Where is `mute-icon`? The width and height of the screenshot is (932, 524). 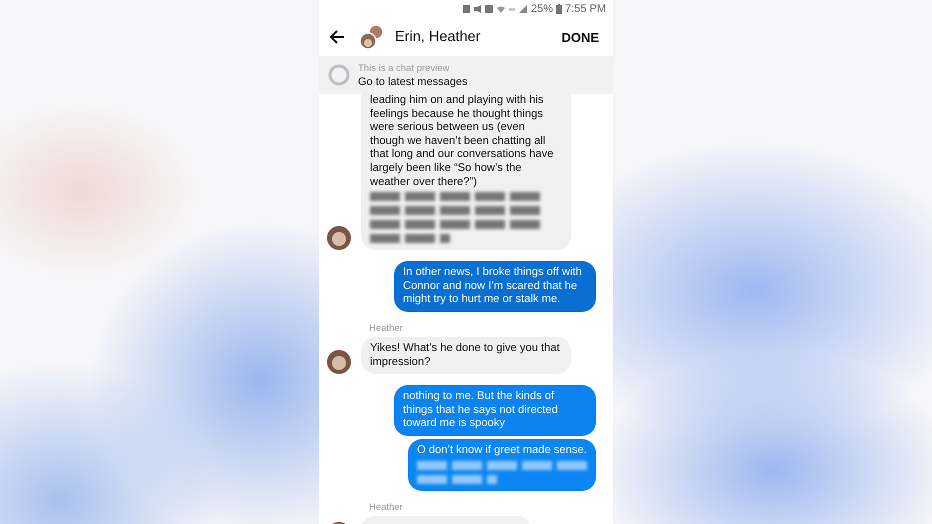 mute-icon is located at coordinates (478, 9).